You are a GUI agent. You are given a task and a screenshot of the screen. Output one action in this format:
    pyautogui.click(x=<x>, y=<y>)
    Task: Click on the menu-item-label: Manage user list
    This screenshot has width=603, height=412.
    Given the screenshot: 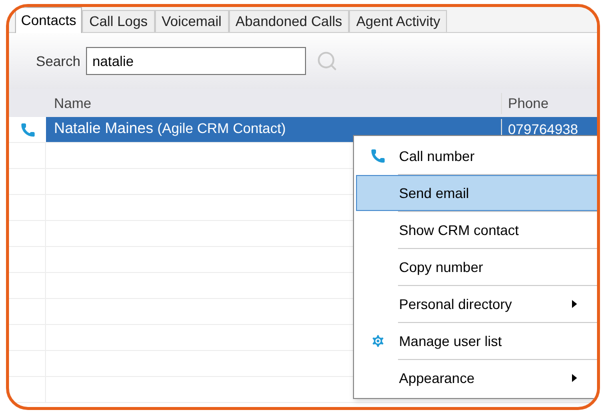 What is the action you would take?
    pyautogui.click(x=451, y=341)
    